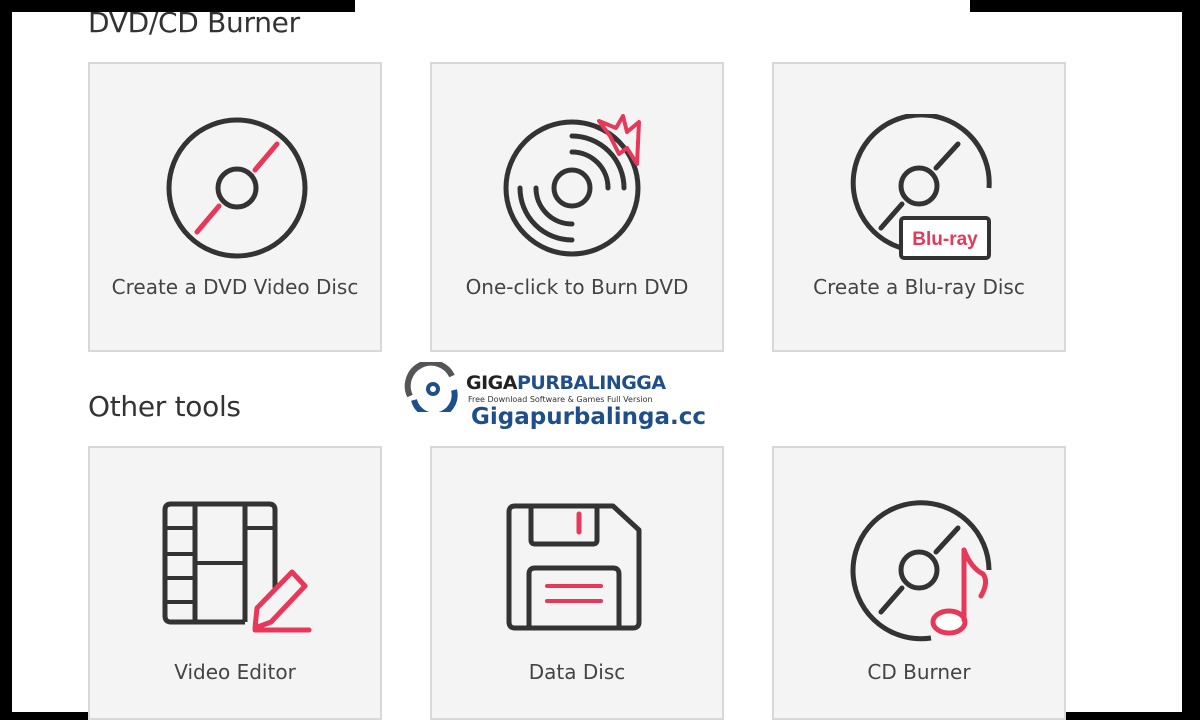  What do you see at coordinates (574, 567) in the screenshot?
I see `floppy-disk-icon` at bounding box center [574, 567].